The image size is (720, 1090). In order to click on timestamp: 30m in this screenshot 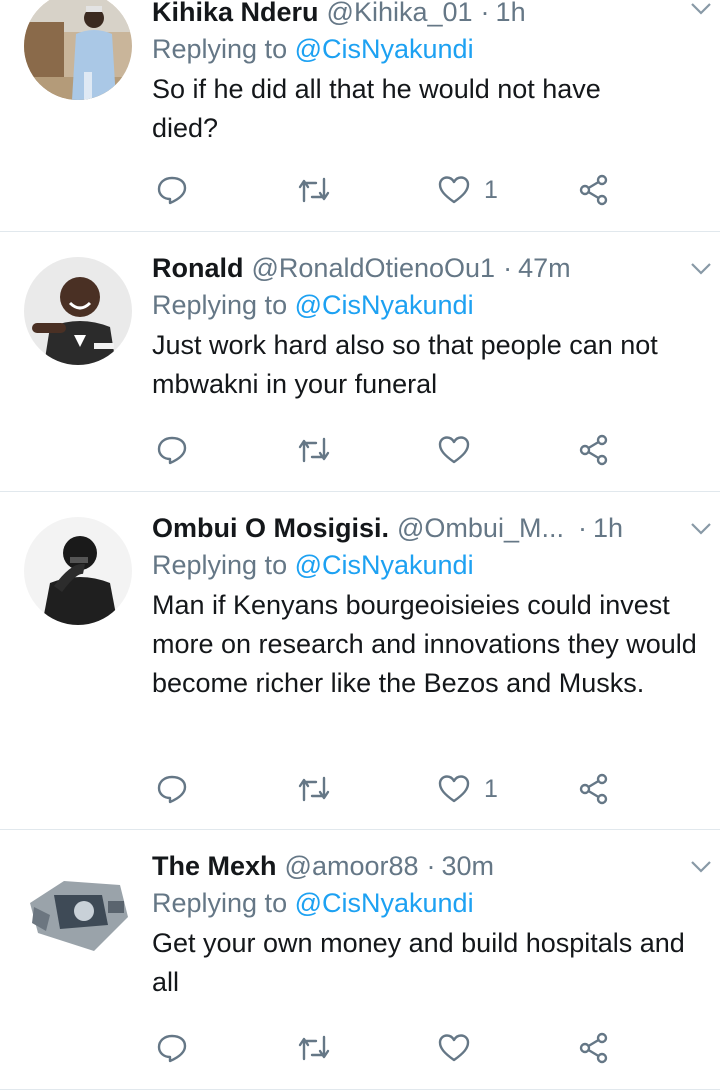, I will do `click(468, 866)`.